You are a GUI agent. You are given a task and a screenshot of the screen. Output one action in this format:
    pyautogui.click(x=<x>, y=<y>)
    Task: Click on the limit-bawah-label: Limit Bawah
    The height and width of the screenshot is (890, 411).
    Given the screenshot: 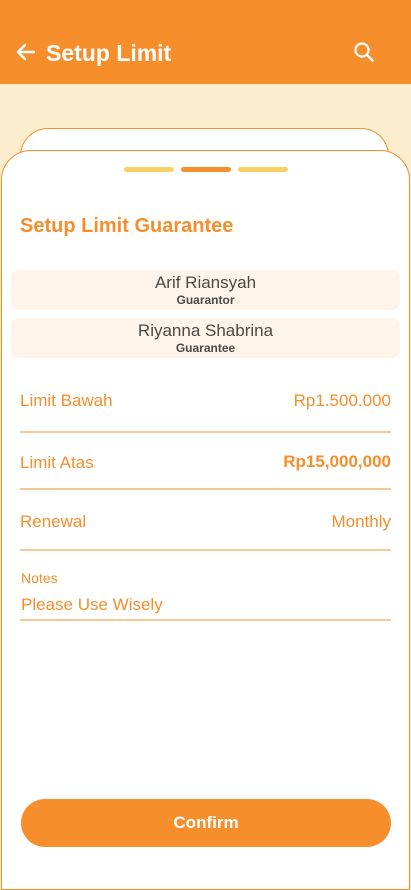 What is the action you would take?
    pyautogui.click(x=66, y=400)
    